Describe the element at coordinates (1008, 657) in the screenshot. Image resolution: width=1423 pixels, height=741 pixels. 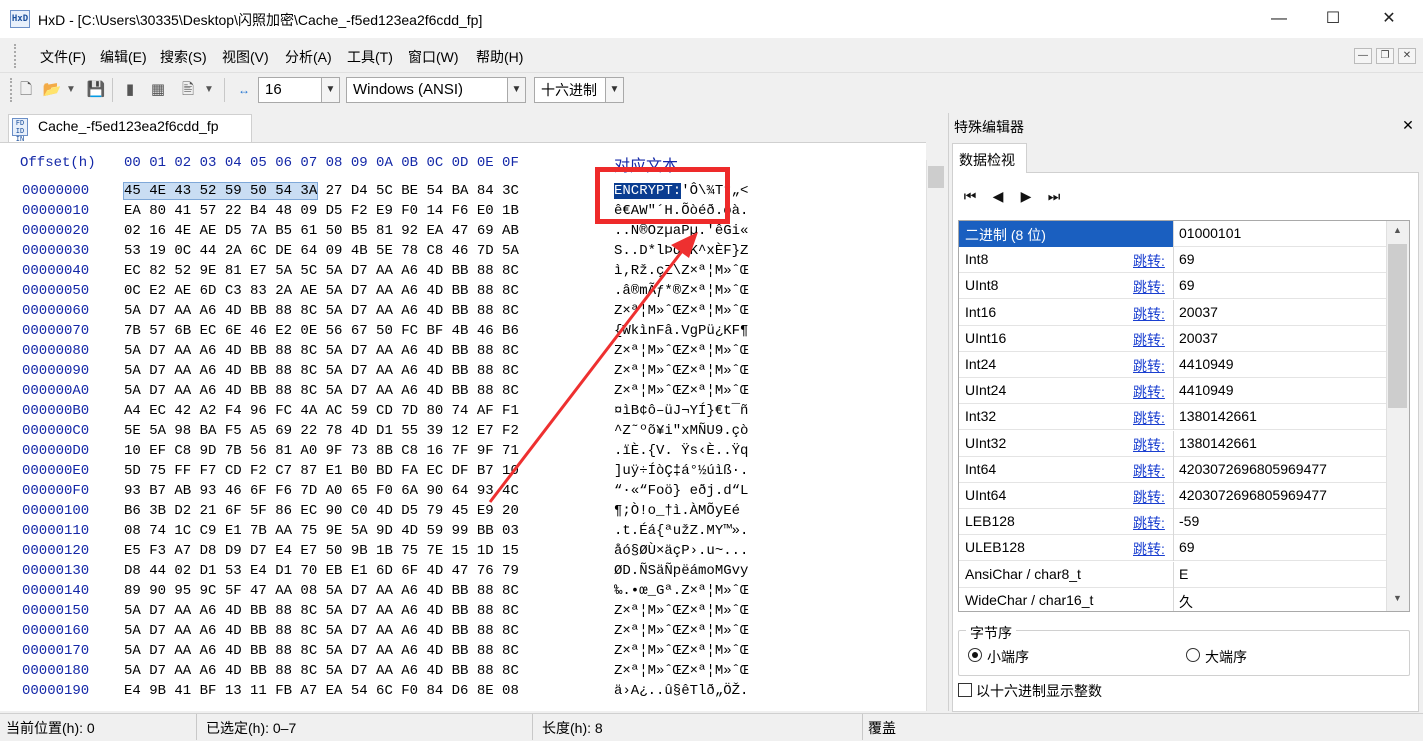
I see `little-endian-label: 小端序` at that location.